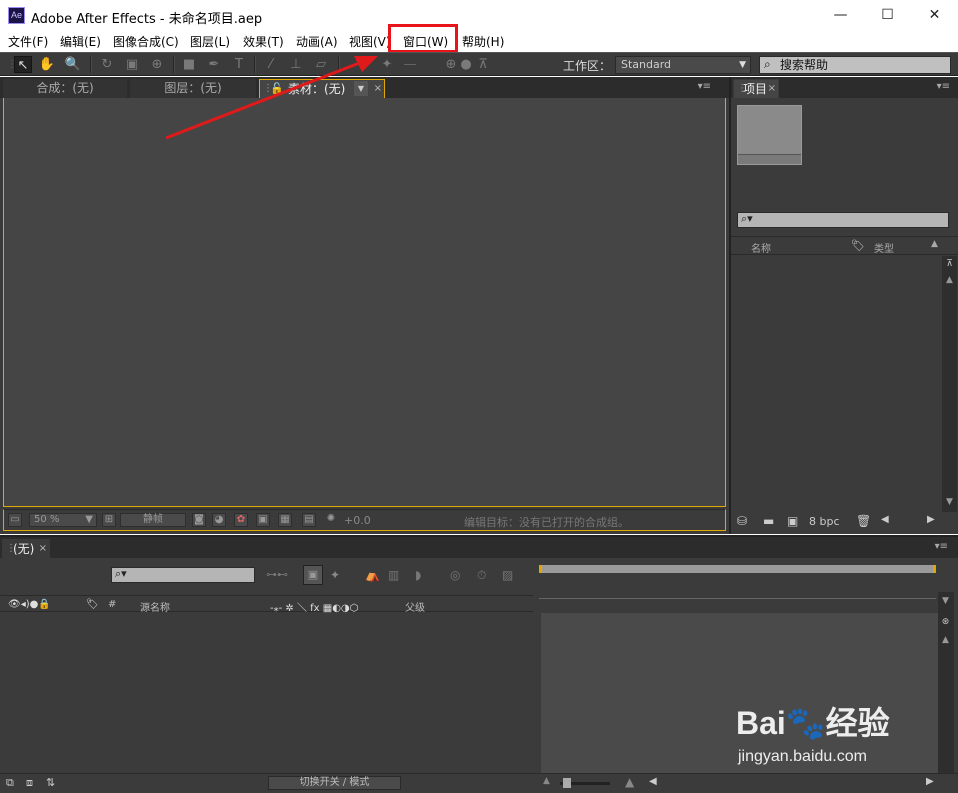  Describe the element at coordinates (277, 574) in the screenshot. I see `composition-mini-flowchart-icon: ⊶⊷` at that location.